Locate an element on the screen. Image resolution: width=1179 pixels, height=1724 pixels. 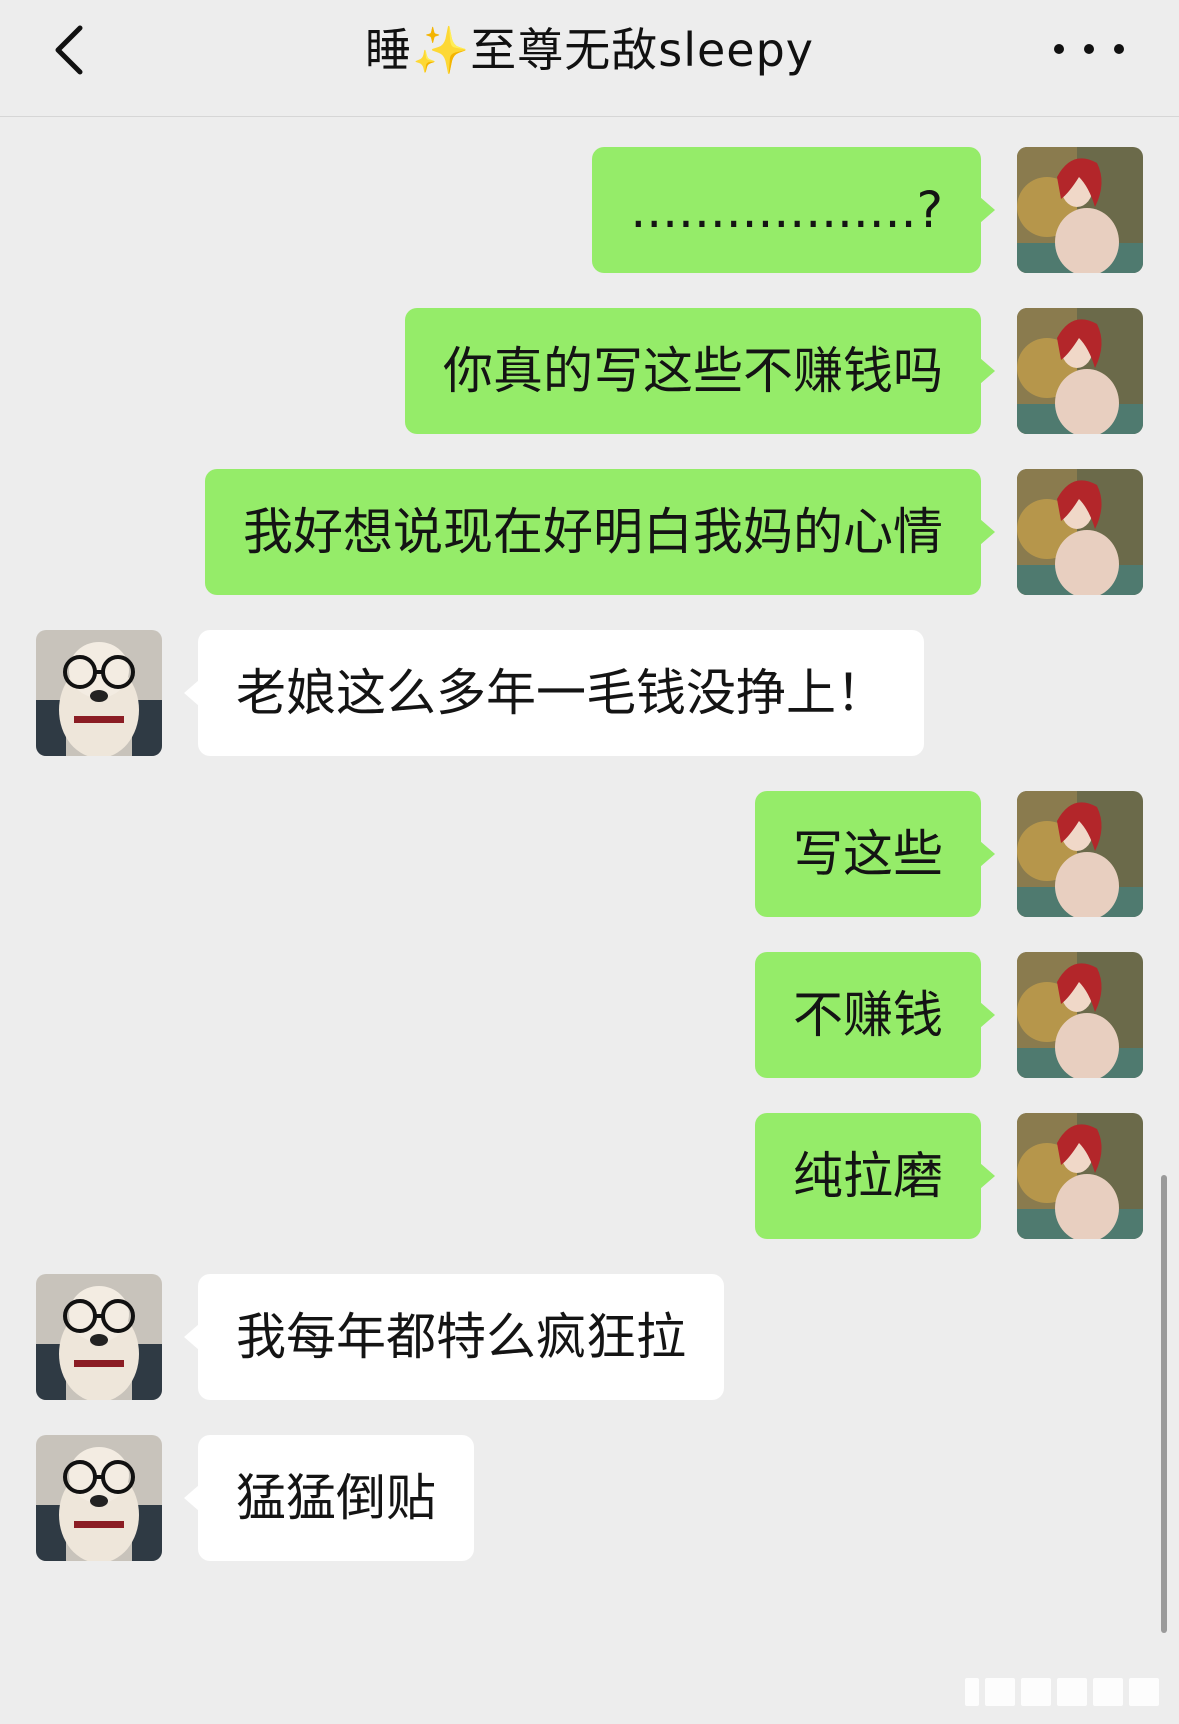
chat-header: 睡✨至尊无敌sleepy is located at coordinates (589, 58).